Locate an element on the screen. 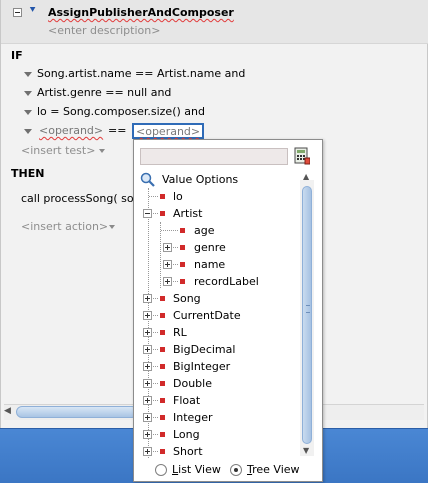  tree-item-label: name is located at coordinates (210, 264).